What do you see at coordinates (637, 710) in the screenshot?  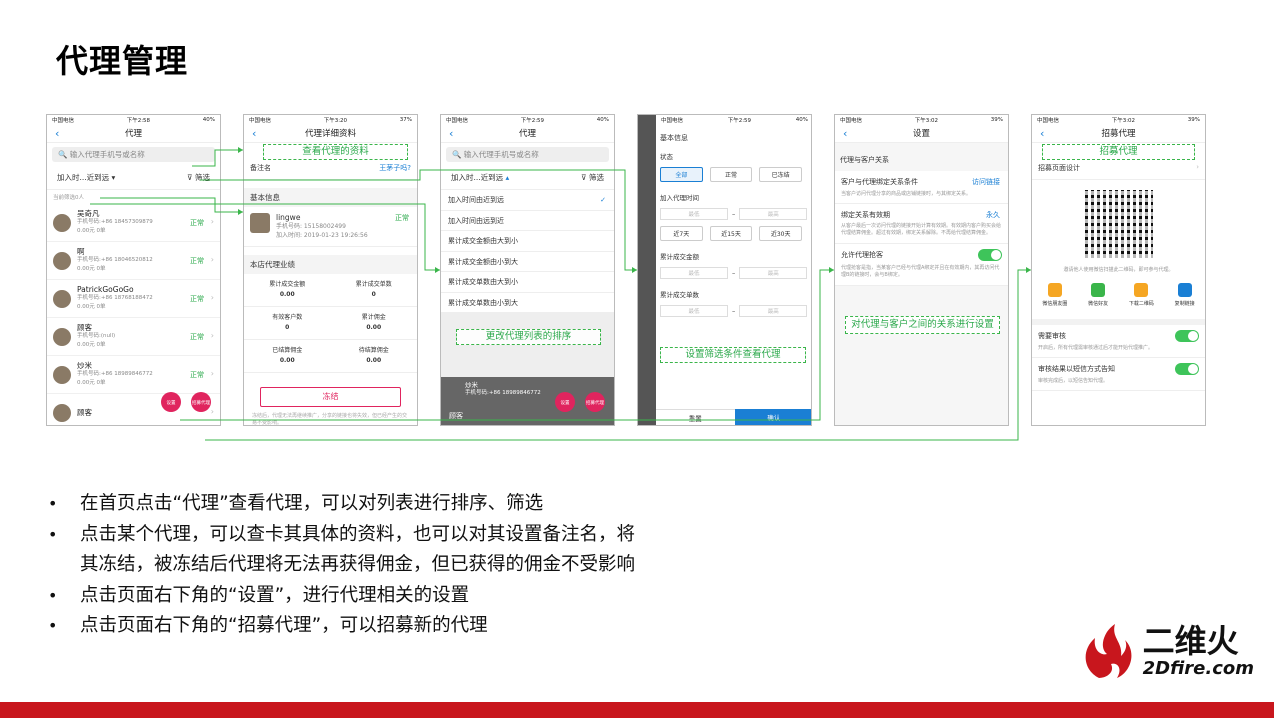 I see `footer-bar` at bounding box center [637, 710].